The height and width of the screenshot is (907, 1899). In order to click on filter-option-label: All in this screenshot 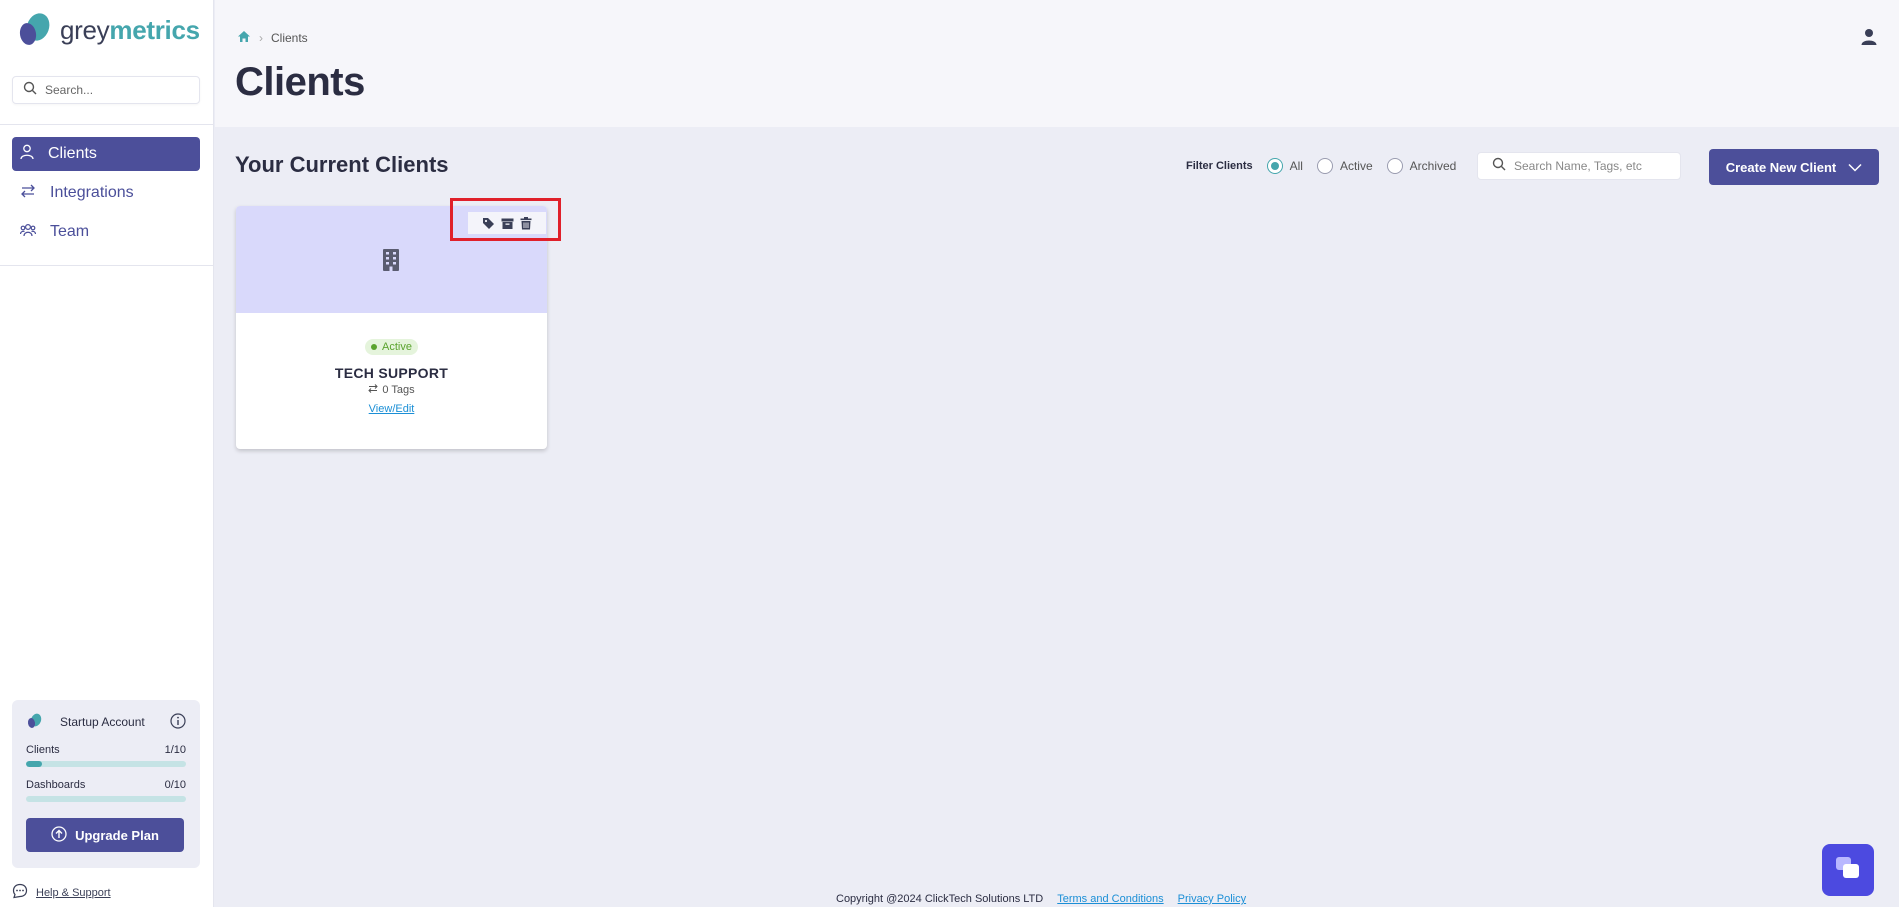, I will do `click(1296, 166)`.